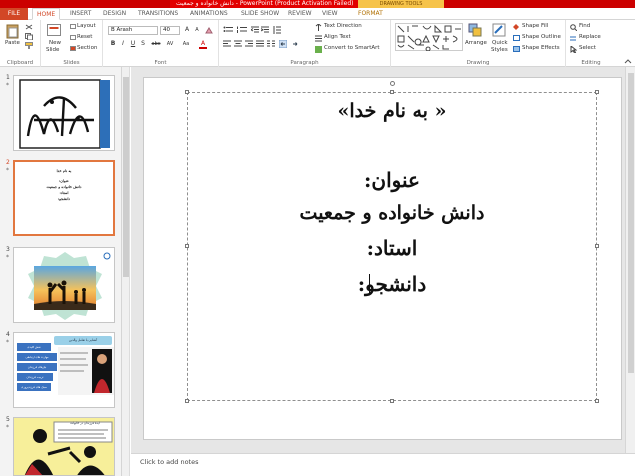  What do you see at coordinates (203, 44) in the screenshot?
I see `font-color-button: A` at bounding box center [203, 44].